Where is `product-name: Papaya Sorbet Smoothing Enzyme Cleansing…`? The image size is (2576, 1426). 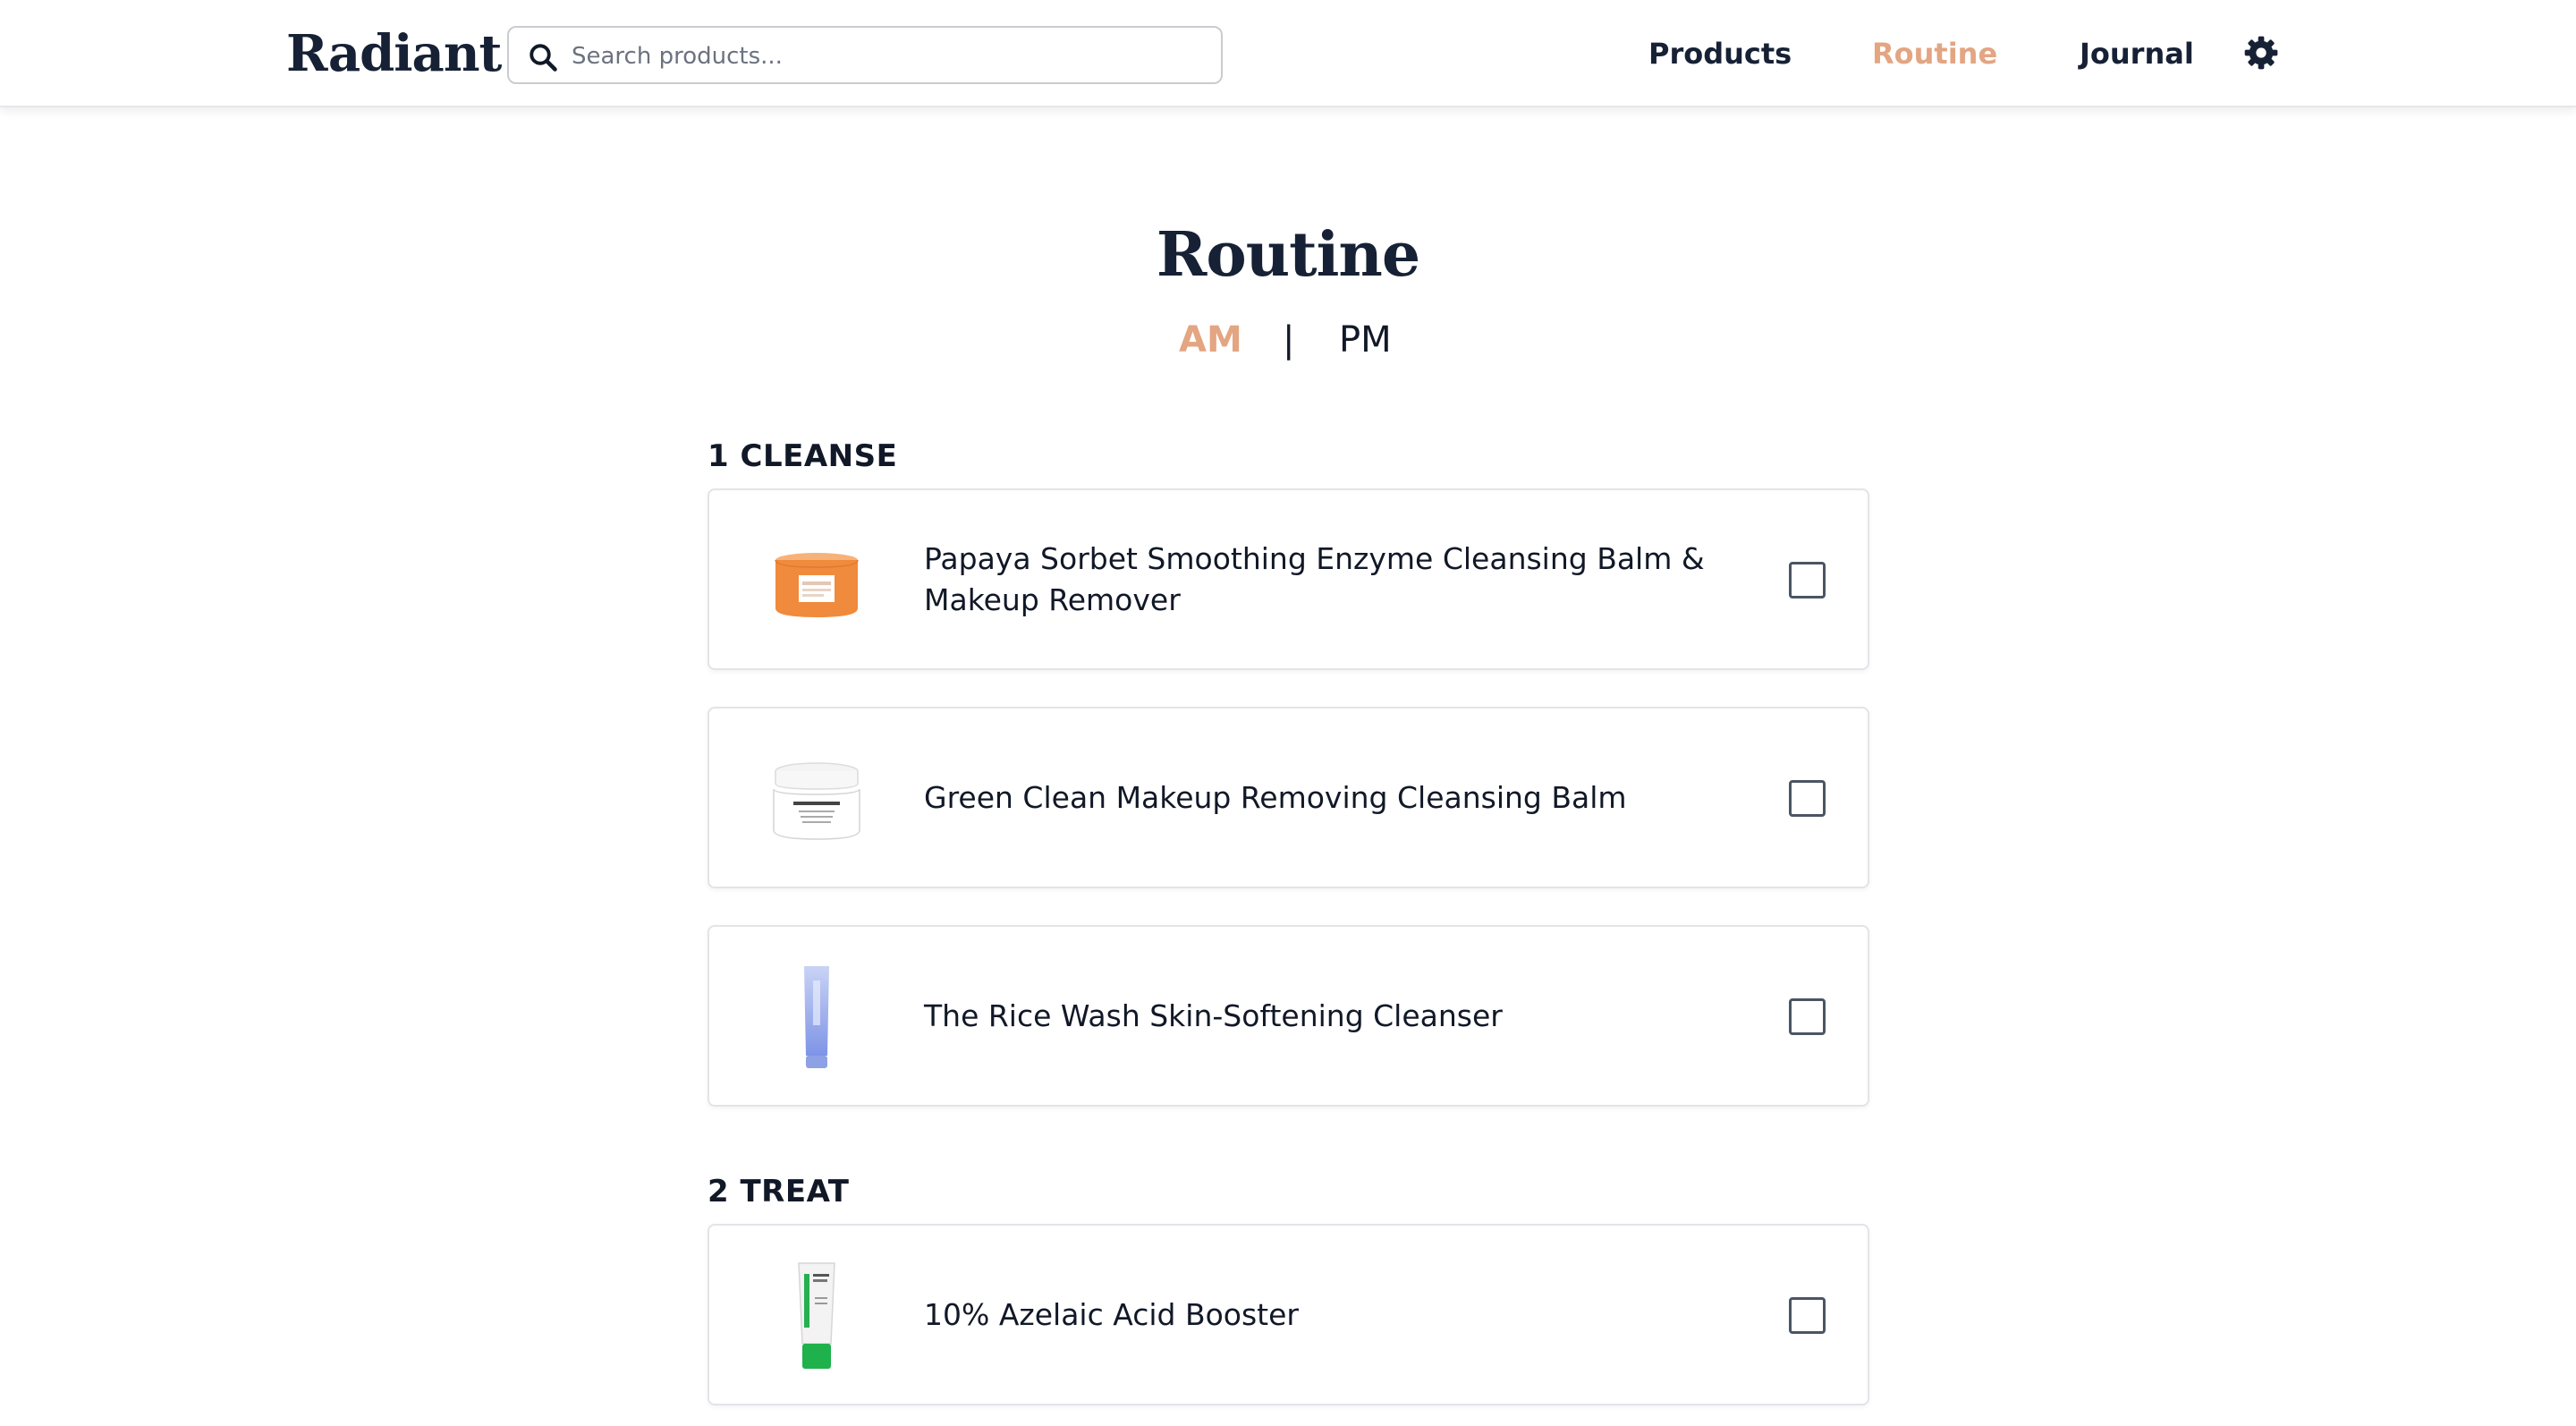
product-name: Papaya Sorbet Smoothing Enzyme Cleansing… is located at coordinates (1314, 579).